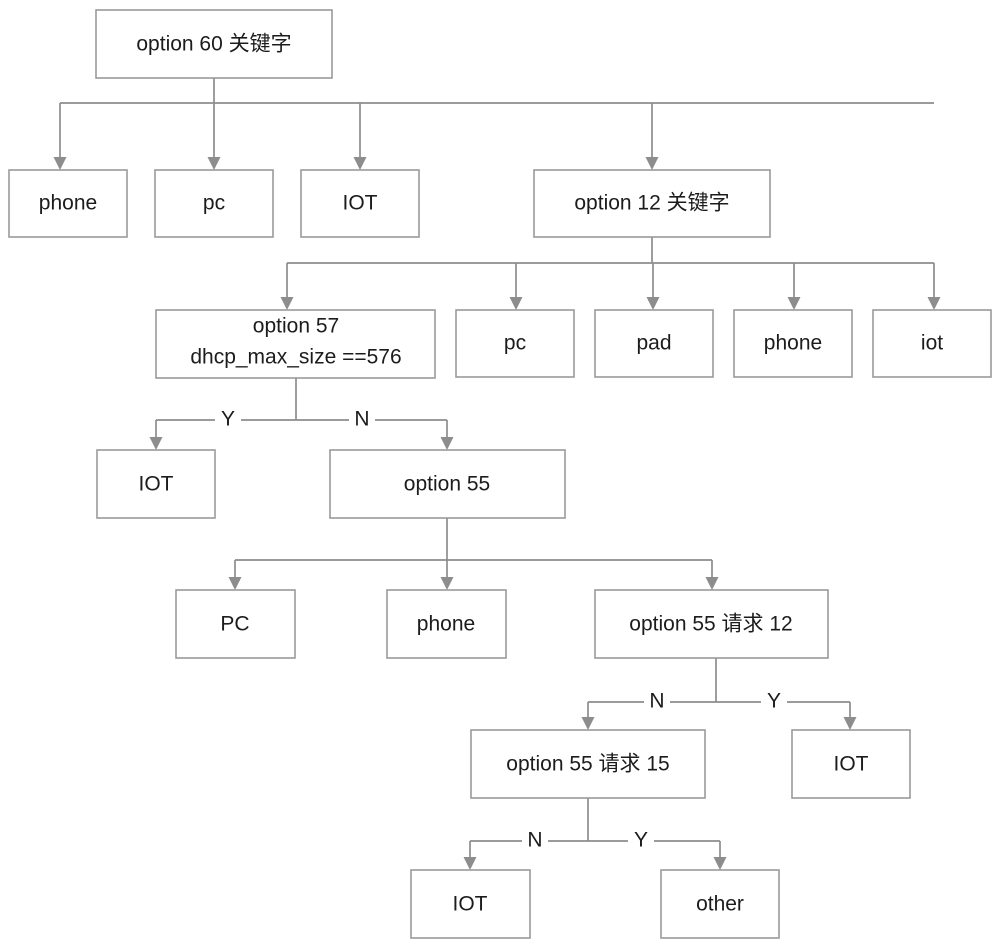 Image resolution: width=1000 pixels, height=950 pixels. What do you see at coordinates (473, 539) in the screenshot?
I see `edge-opt55-bus` at bounding box center [473, 539].